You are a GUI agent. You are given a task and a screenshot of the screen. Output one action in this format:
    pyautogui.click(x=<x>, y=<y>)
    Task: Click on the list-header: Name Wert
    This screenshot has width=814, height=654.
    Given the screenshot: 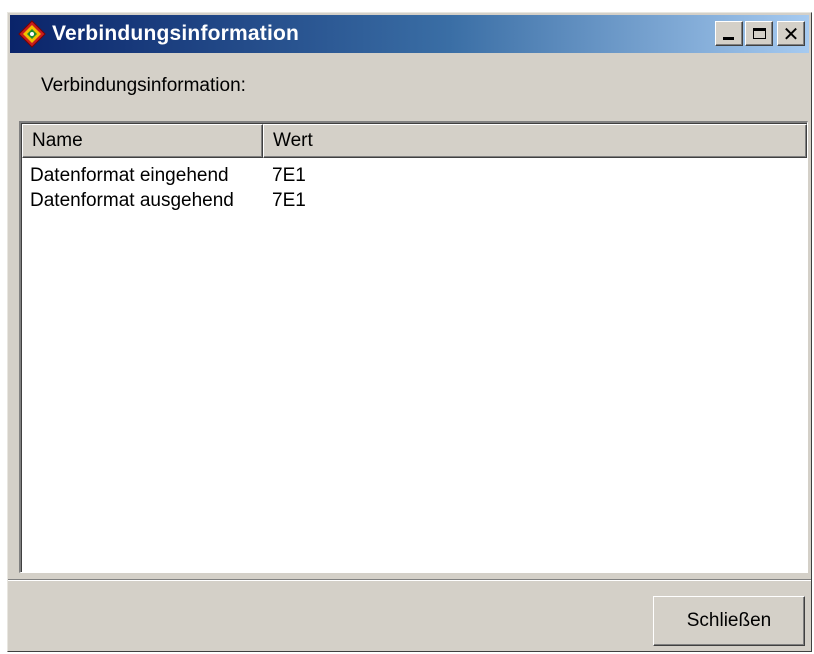 What is the action you would take?
    pyautogui.click(x=414, y=141)
    